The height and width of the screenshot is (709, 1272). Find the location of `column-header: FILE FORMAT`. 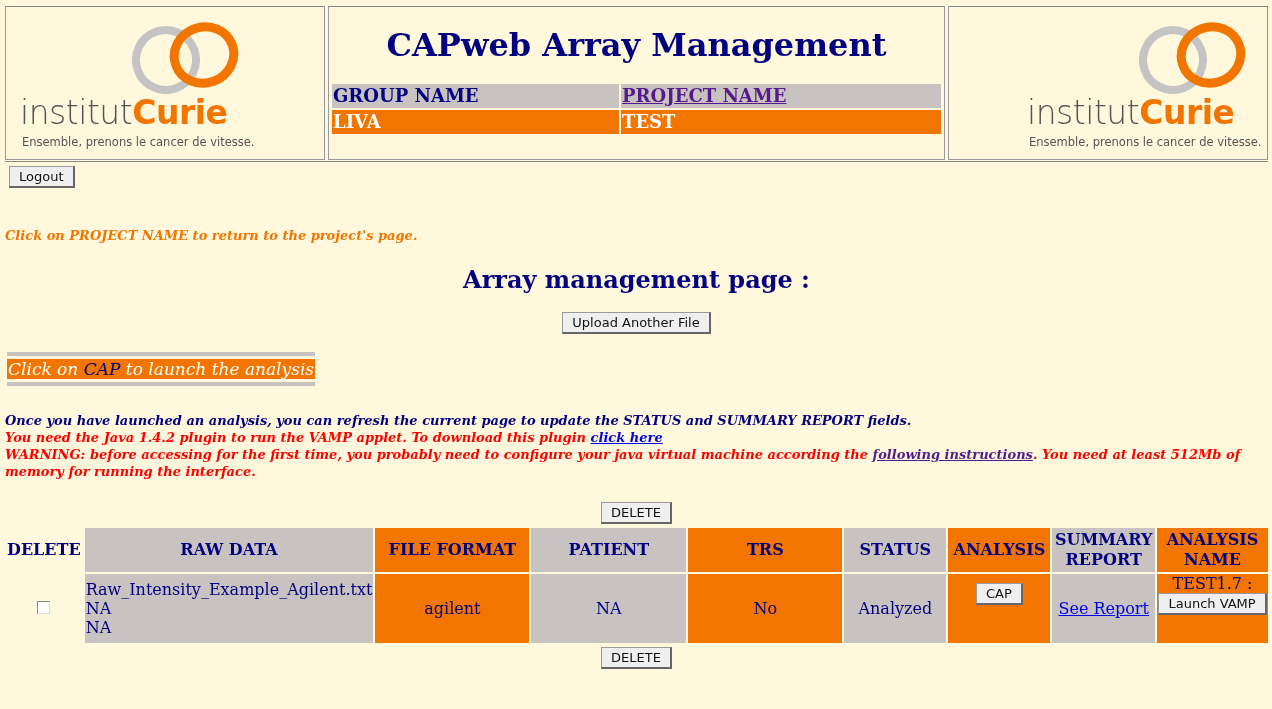

column-header: FILE FORMAT is located at coordinates (452, 550).